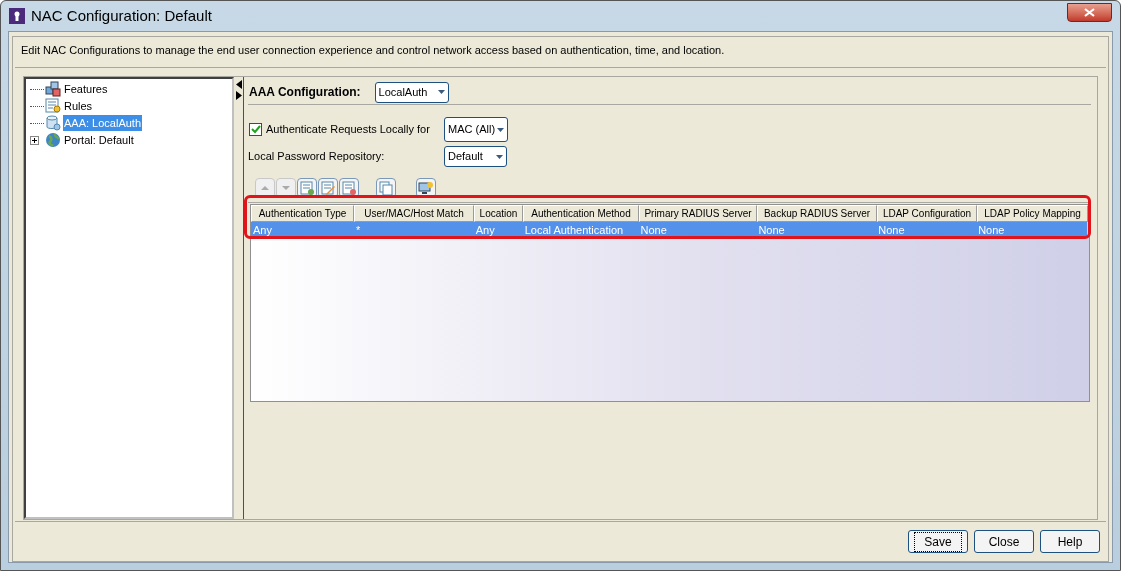 This screenshot has width=1121, height=571. Describe the element at coordinates (411, 92) in the screenshot. I see `aaa-configuration-dropdown: LocalAuth` at that location.